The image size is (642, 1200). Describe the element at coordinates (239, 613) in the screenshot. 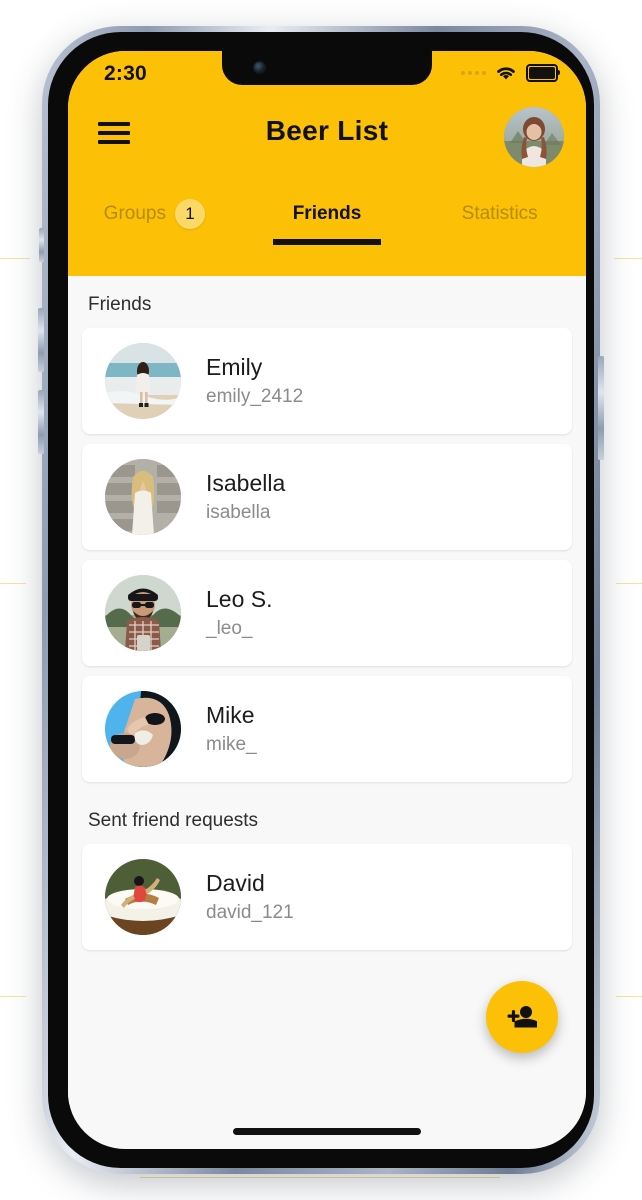

I see `list-item-meta: Leo S. _leo_` at that location.